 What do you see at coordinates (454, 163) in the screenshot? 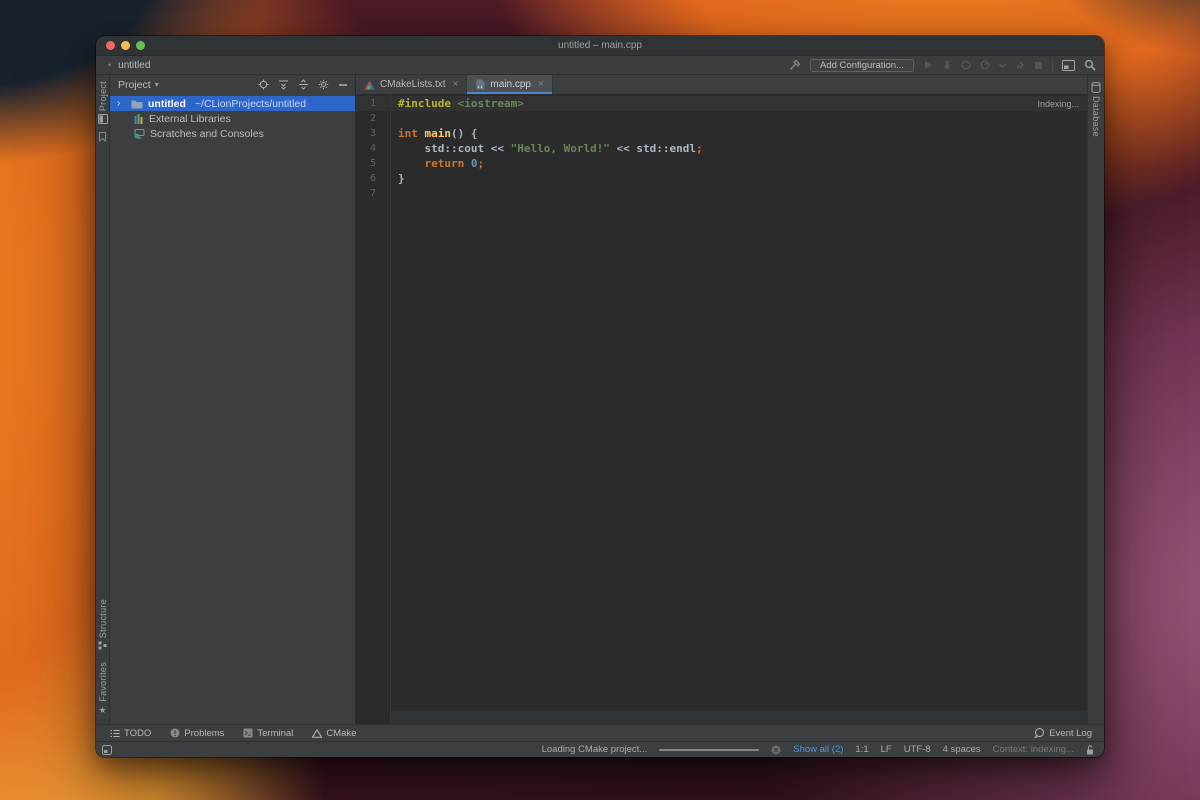
I see `code-text: return 0;` at bounding box center [454, 163].